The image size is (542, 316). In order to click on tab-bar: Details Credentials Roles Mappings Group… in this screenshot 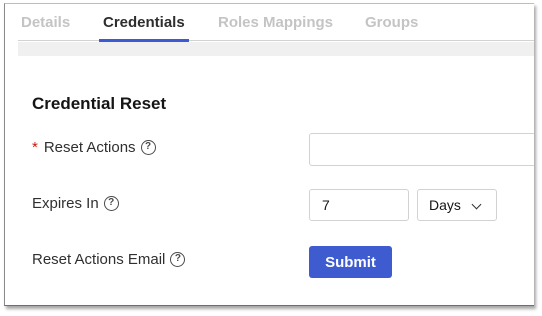, I will do `click(276, 23)`.